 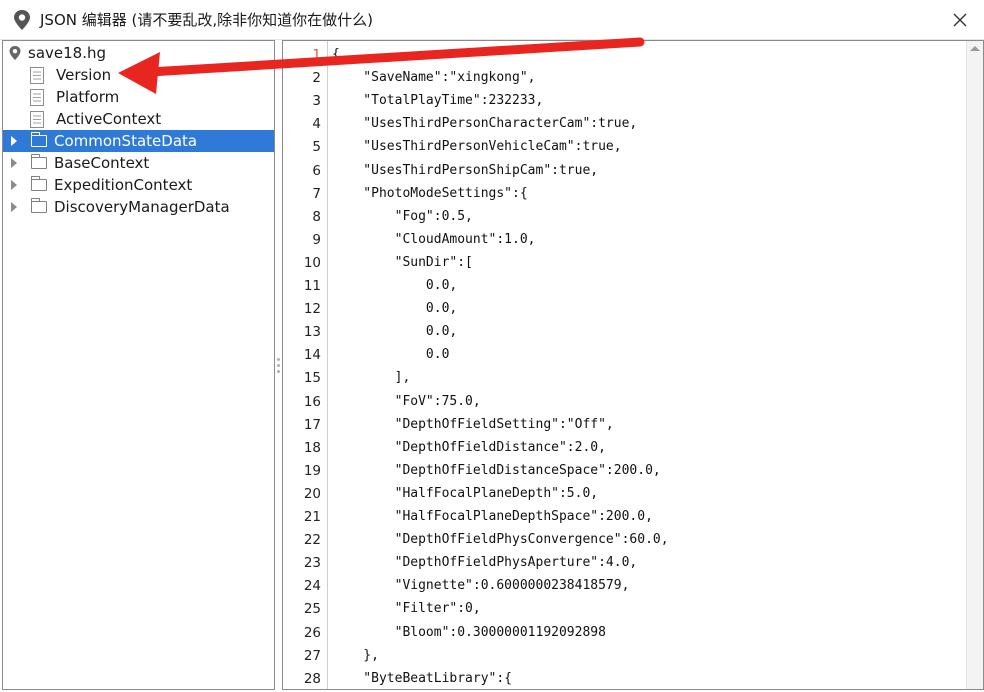 I want to click on line-number: 2, so click(x=316, y=78).